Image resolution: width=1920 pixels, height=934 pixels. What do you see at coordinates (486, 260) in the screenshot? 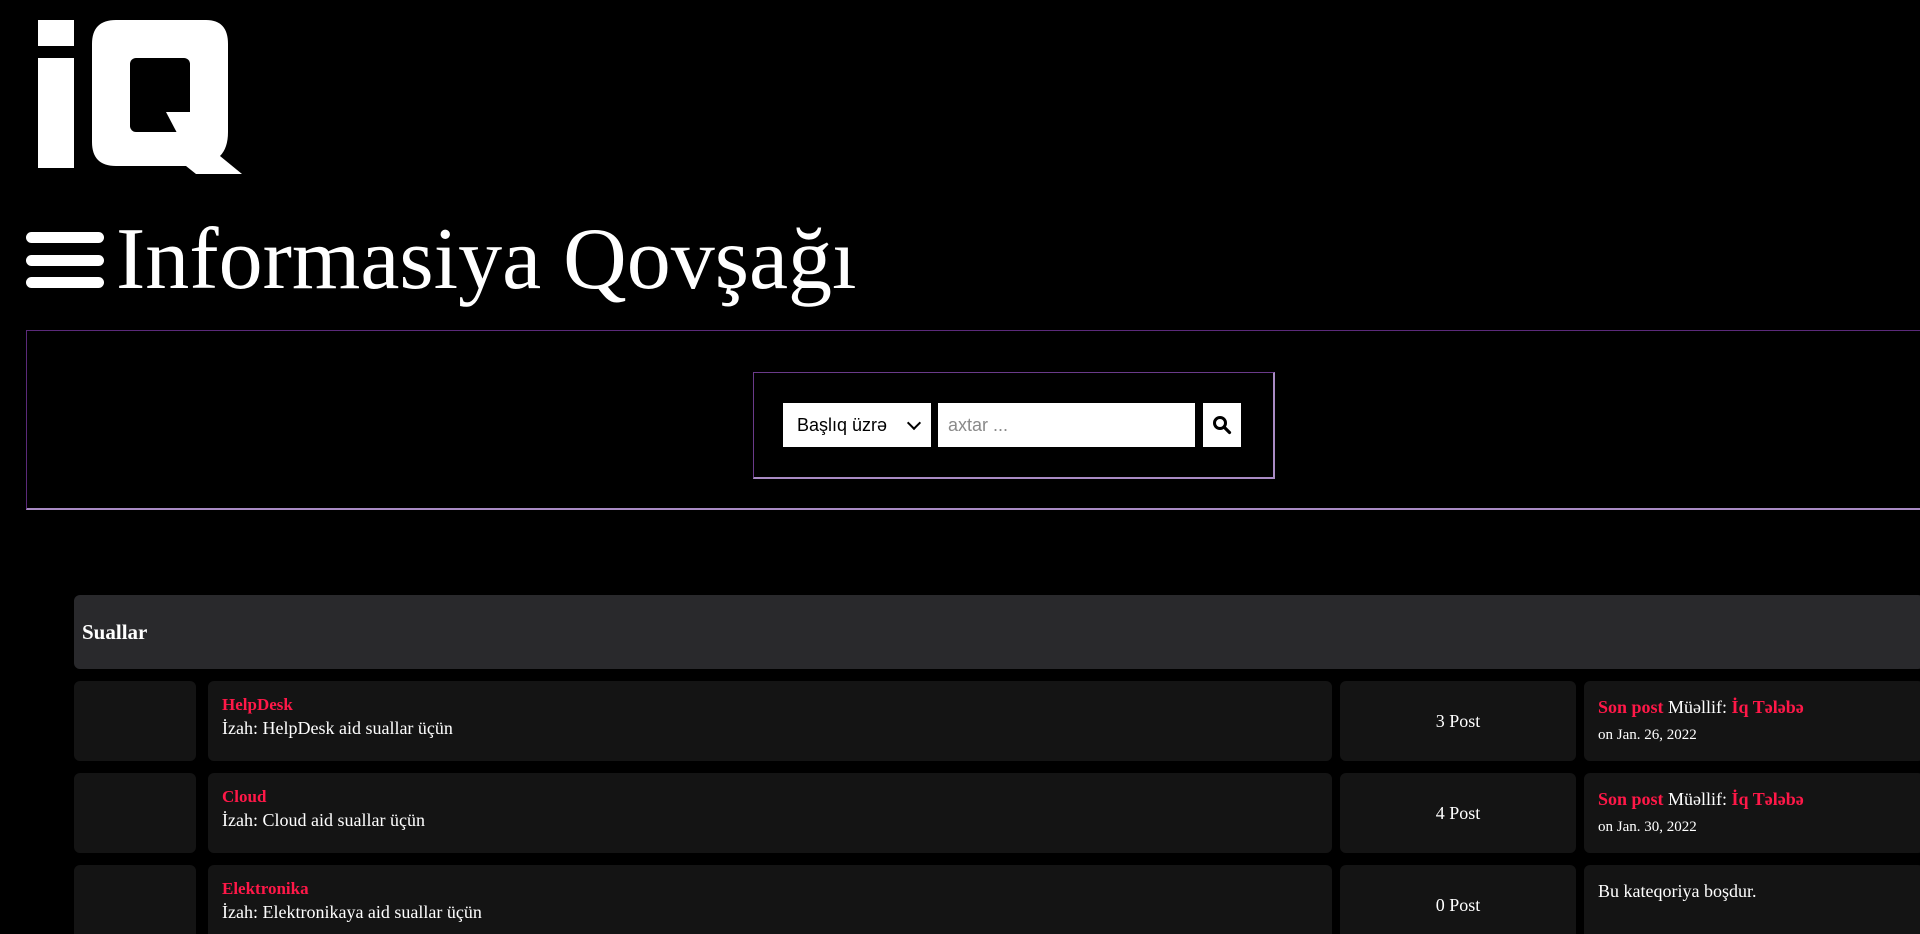
I see `site-title: Informasiya Qovşağı` at bounding box center [486, 260].